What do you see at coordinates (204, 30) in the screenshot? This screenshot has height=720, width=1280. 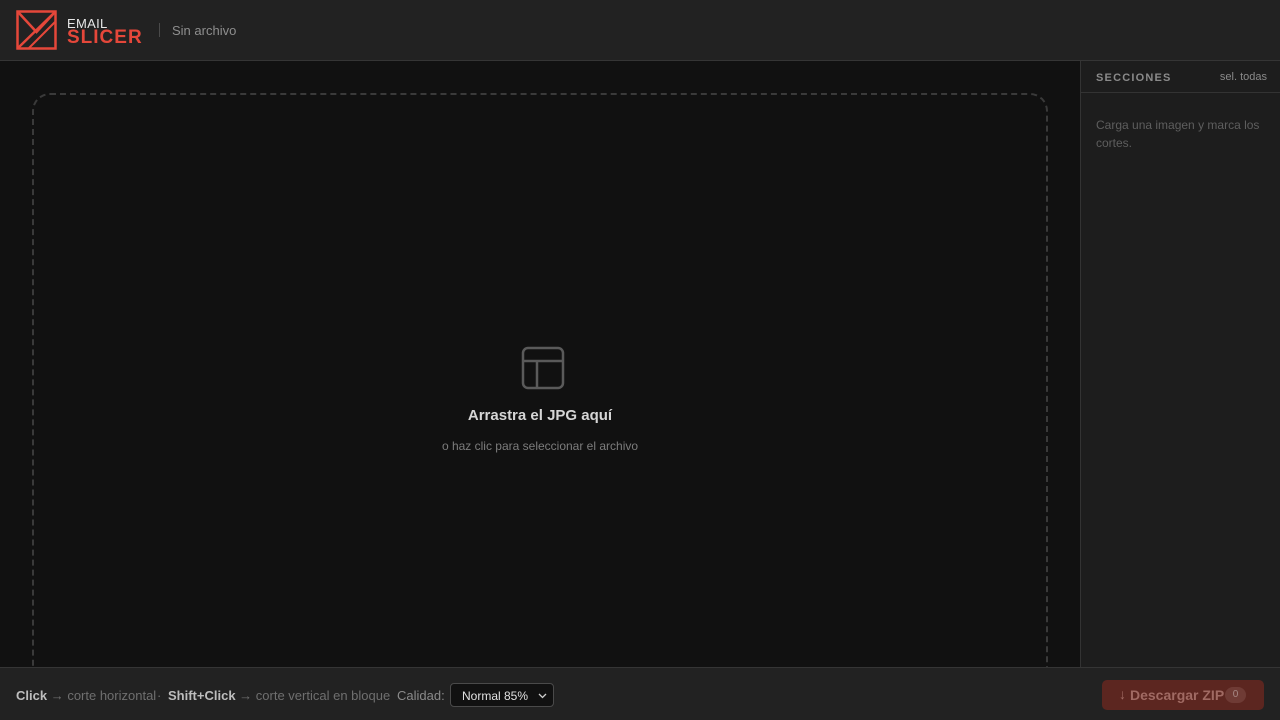 I see `file-name: Sin archivo` at bounding box center [204, 30].